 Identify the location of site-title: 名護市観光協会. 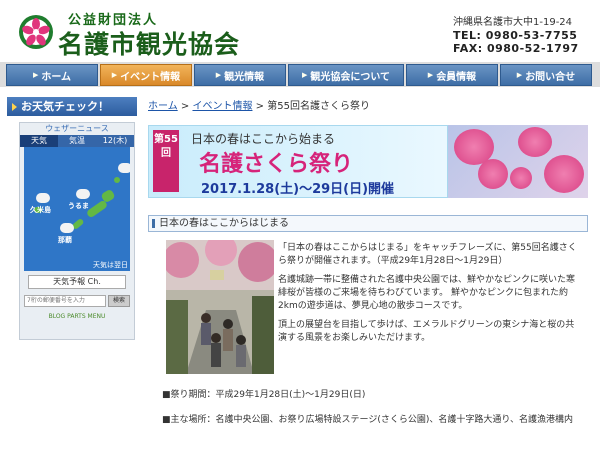
(149, 43).